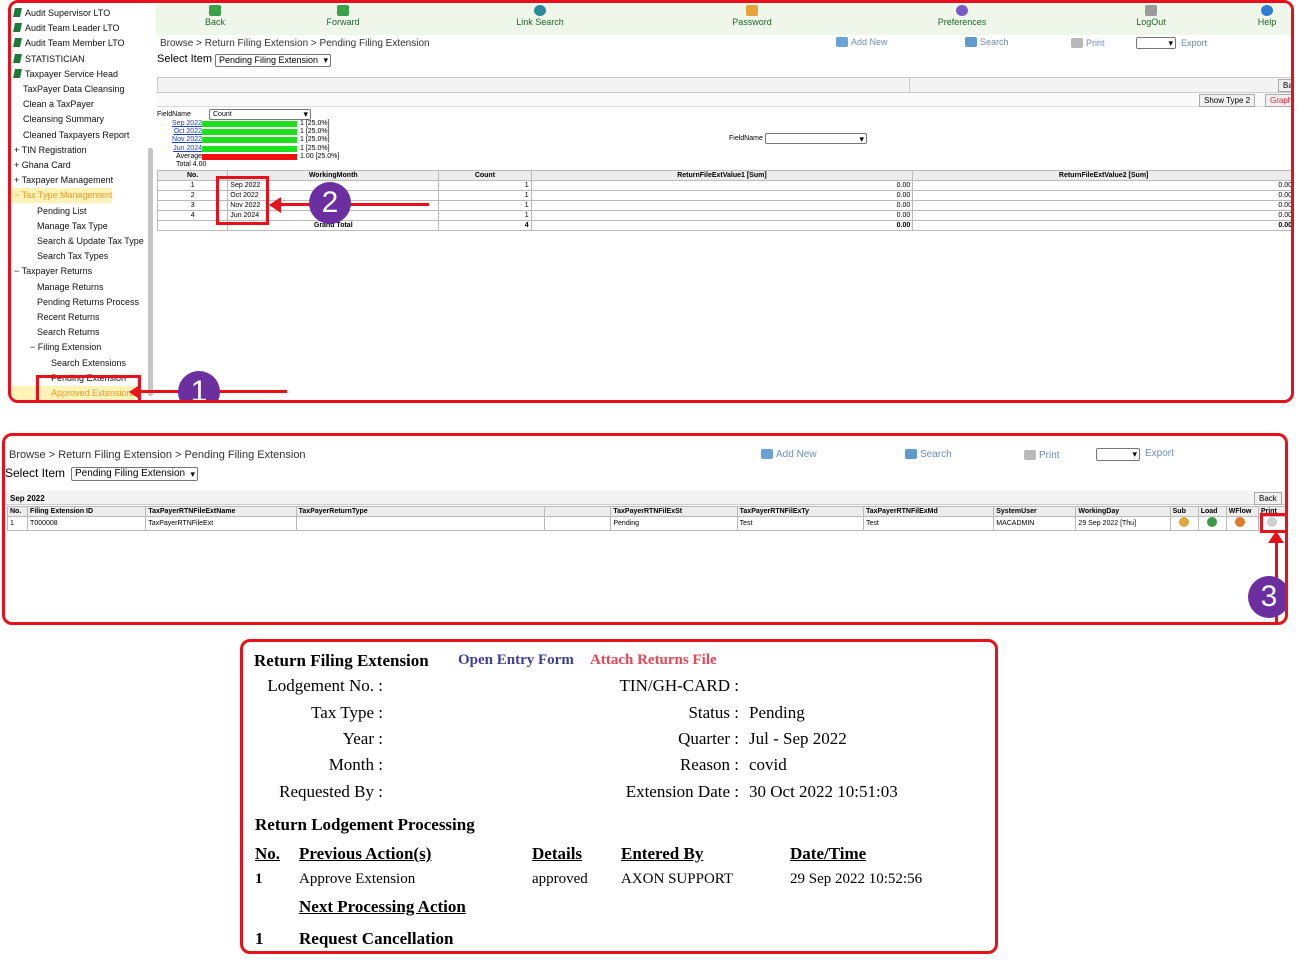 Image resolution: width=1297 pixels, height=964 pixels. Describe the element at coordinates (59, 256) in the screenshot. I see `sidebar-item-16: Search Tax Types` at that location.